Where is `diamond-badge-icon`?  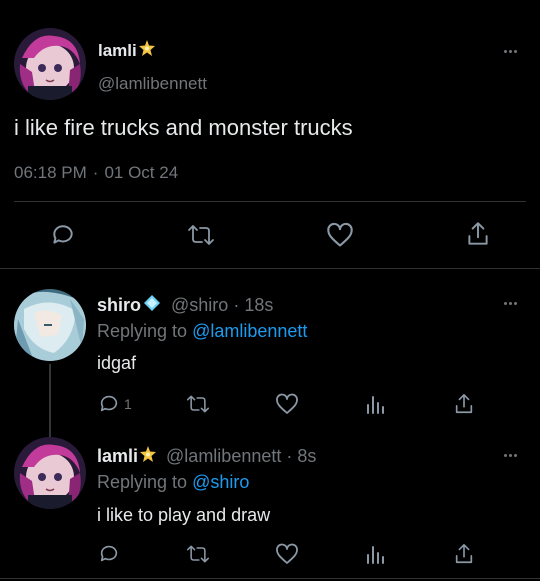
diamond-badge-icon is located at coordinates (152, 305).